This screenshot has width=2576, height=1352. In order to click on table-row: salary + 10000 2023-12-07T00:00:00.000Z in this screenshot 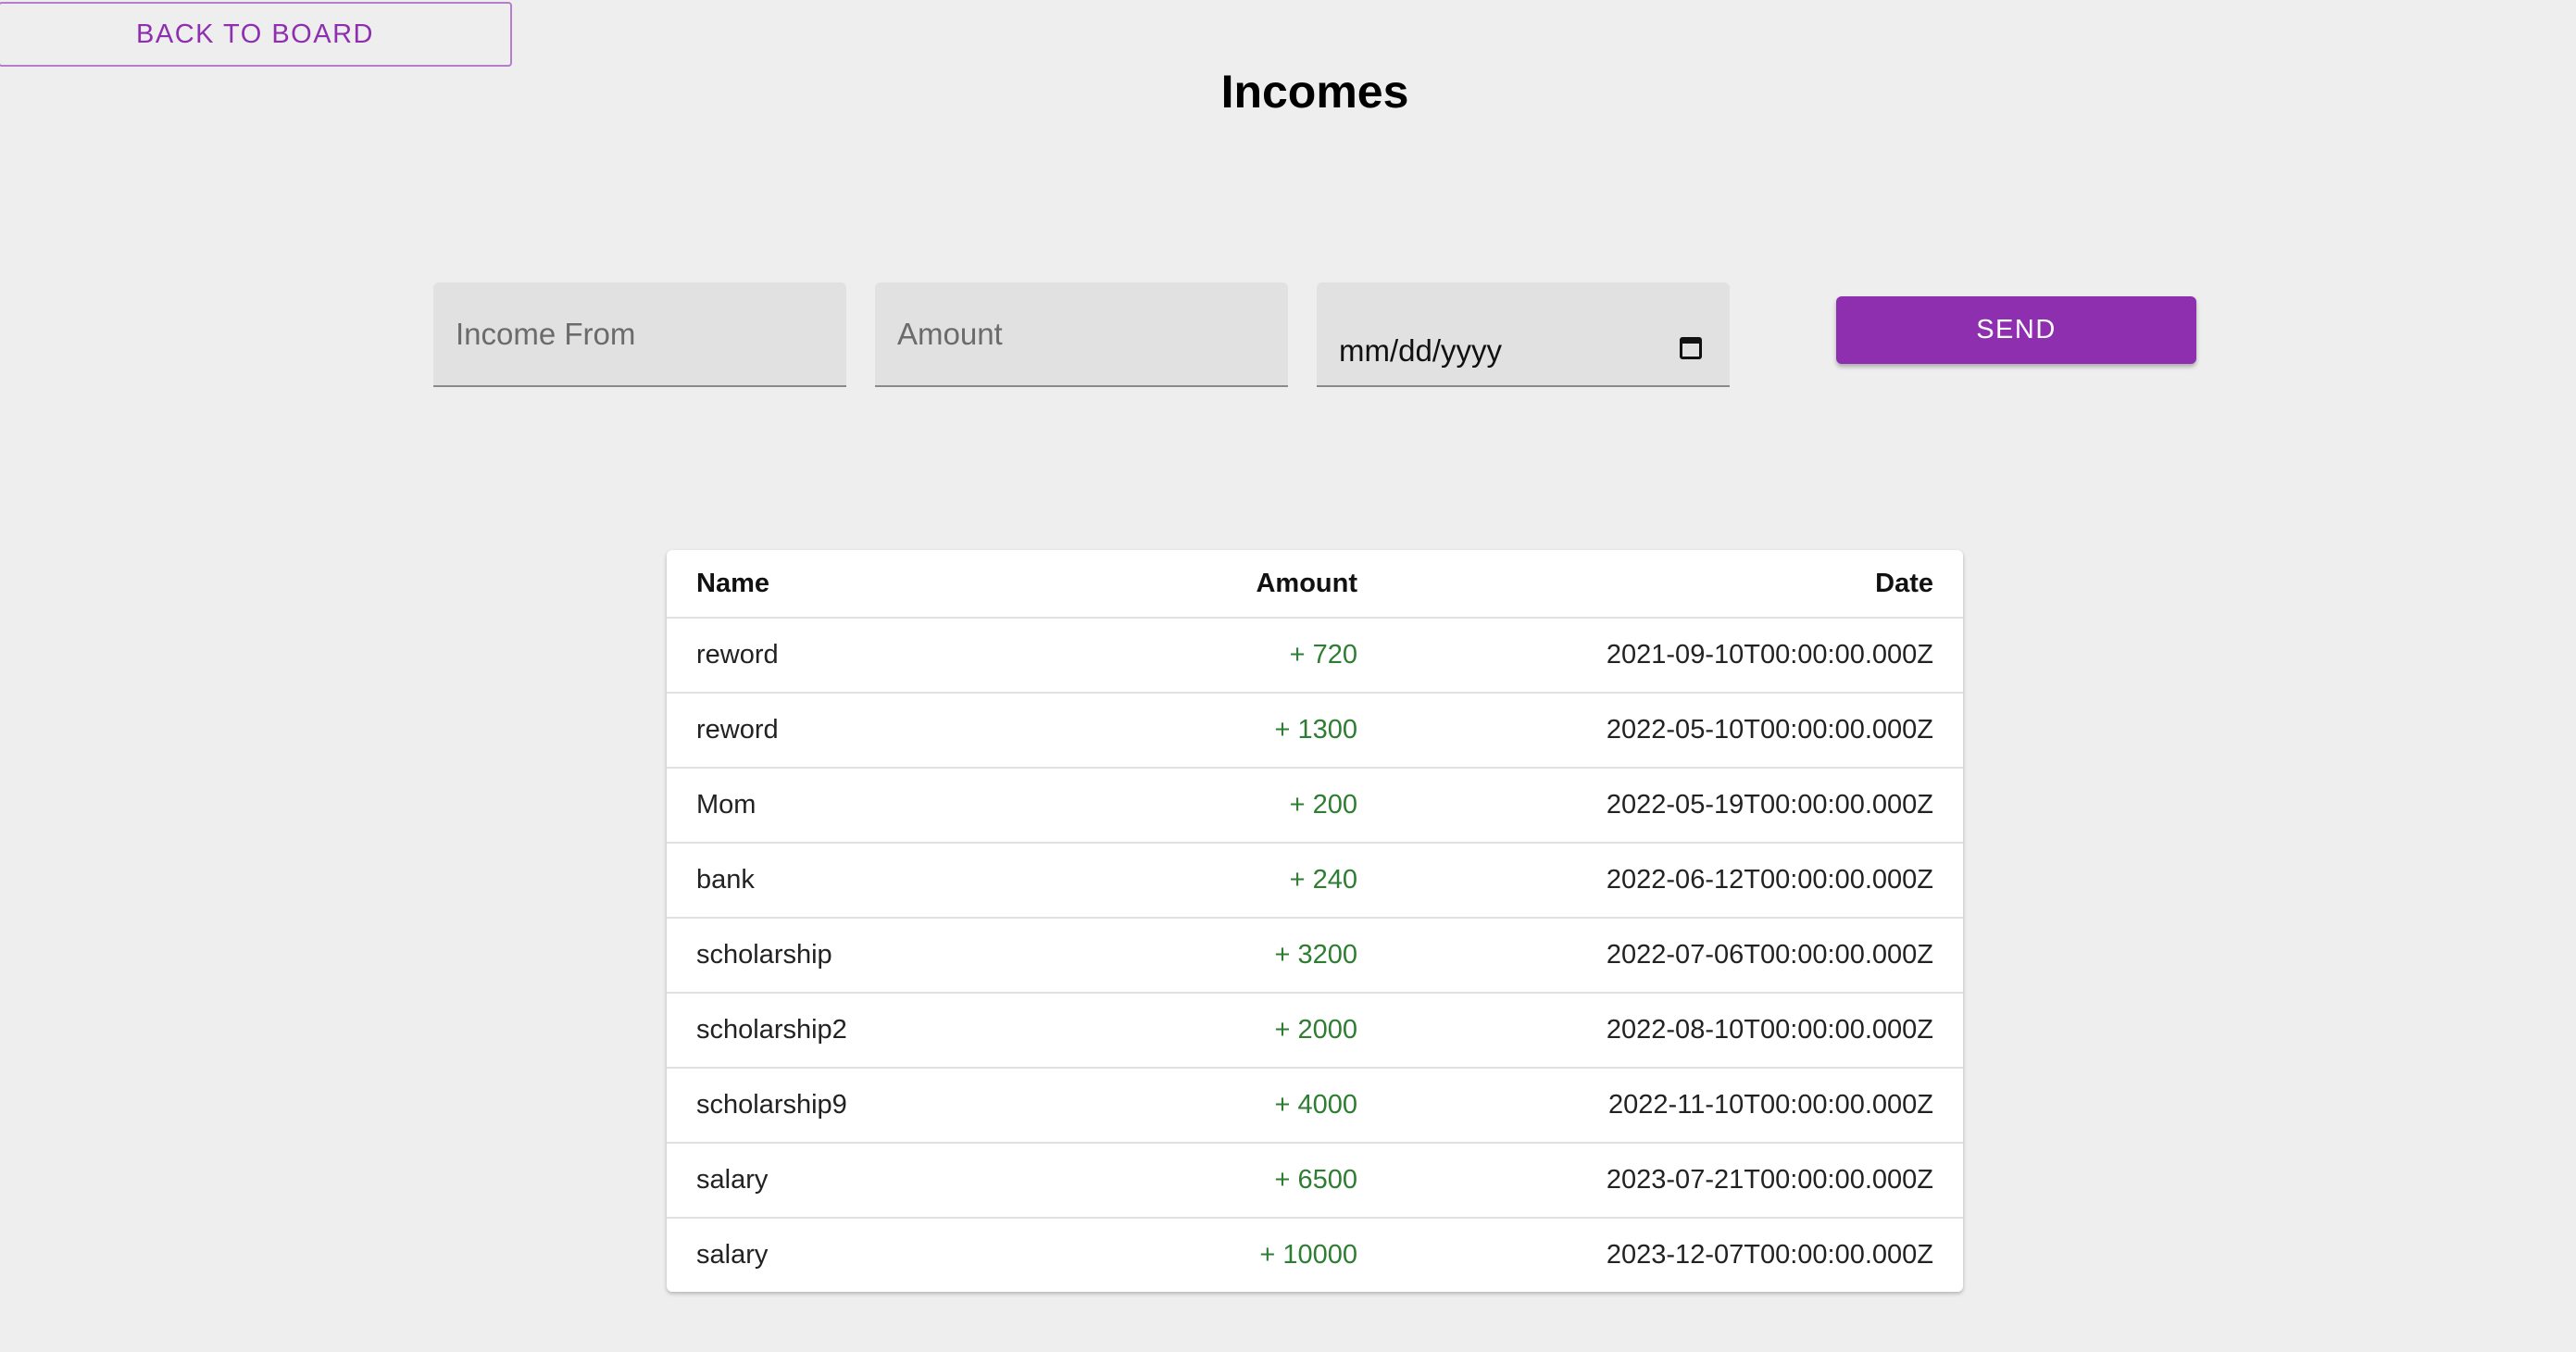, I will do `click(1315, 1255)`.